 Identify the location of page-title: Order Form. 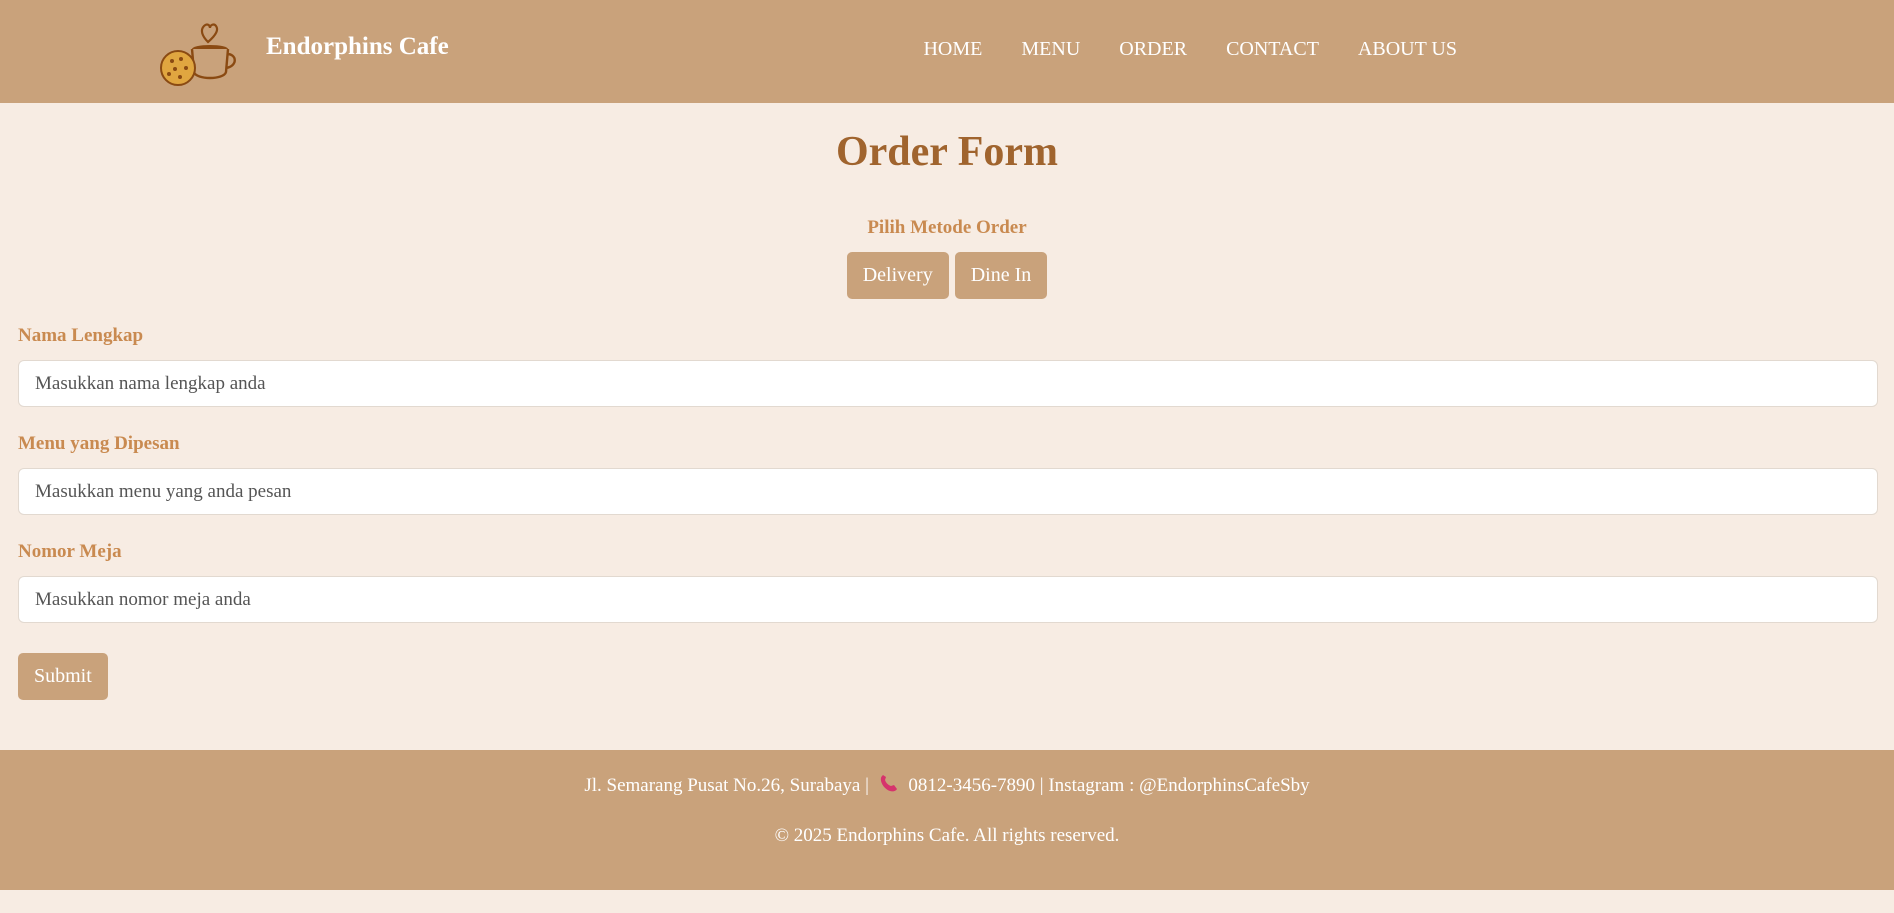
(947, 152).